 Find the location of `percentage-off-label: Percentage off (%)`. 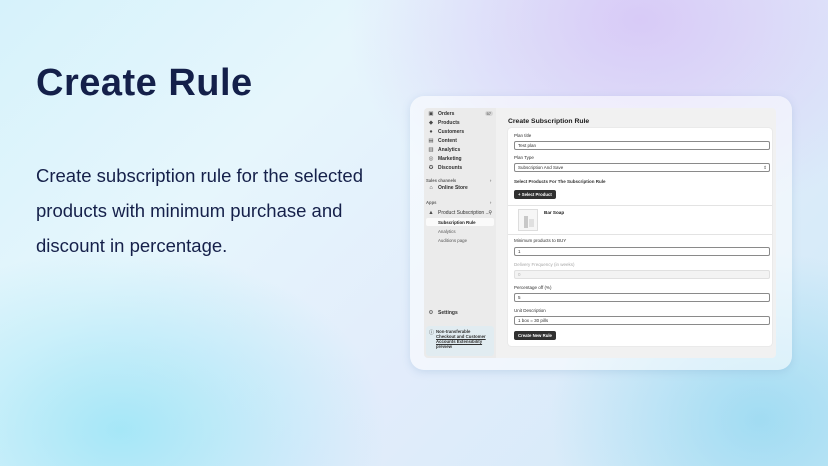

percentage-off-label: Percentage off (%) is located at coordinates (533, 287).